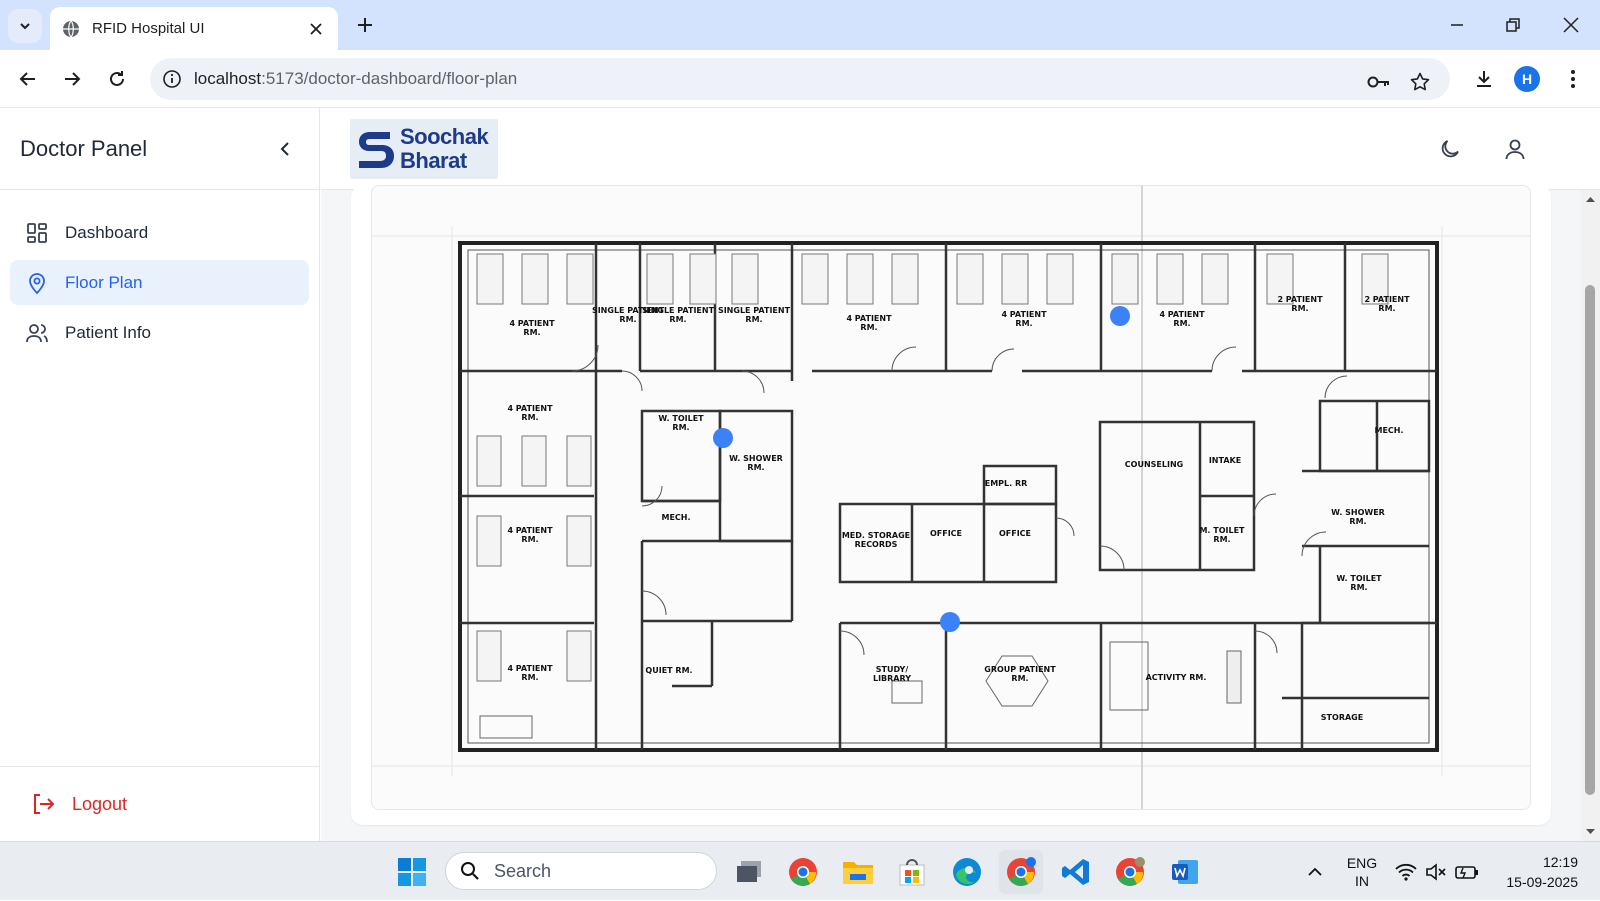 This screenshot has height=901, width=1600. I want to click on lang-line2: IN, so click(1362, 880).